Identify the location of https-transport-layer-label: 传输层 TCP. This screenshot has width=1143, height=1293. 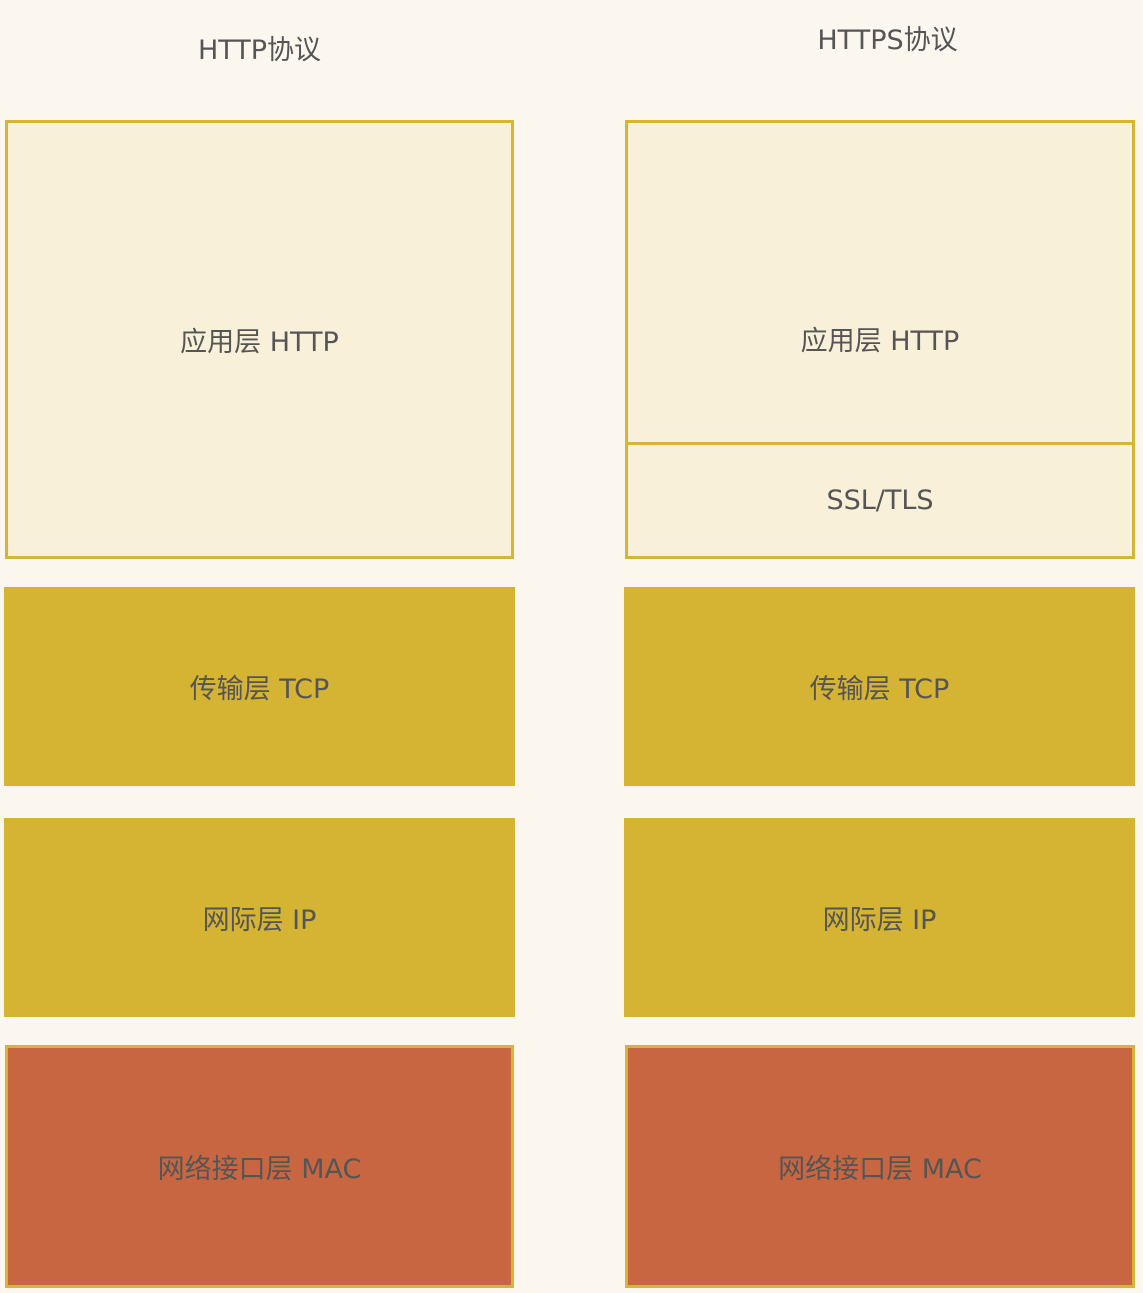
(879, 689).